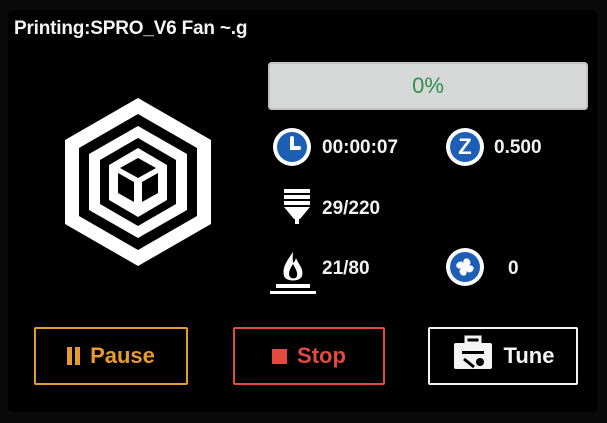  I want to click on nozzle-temperature: 29/220, so click(351, 208).